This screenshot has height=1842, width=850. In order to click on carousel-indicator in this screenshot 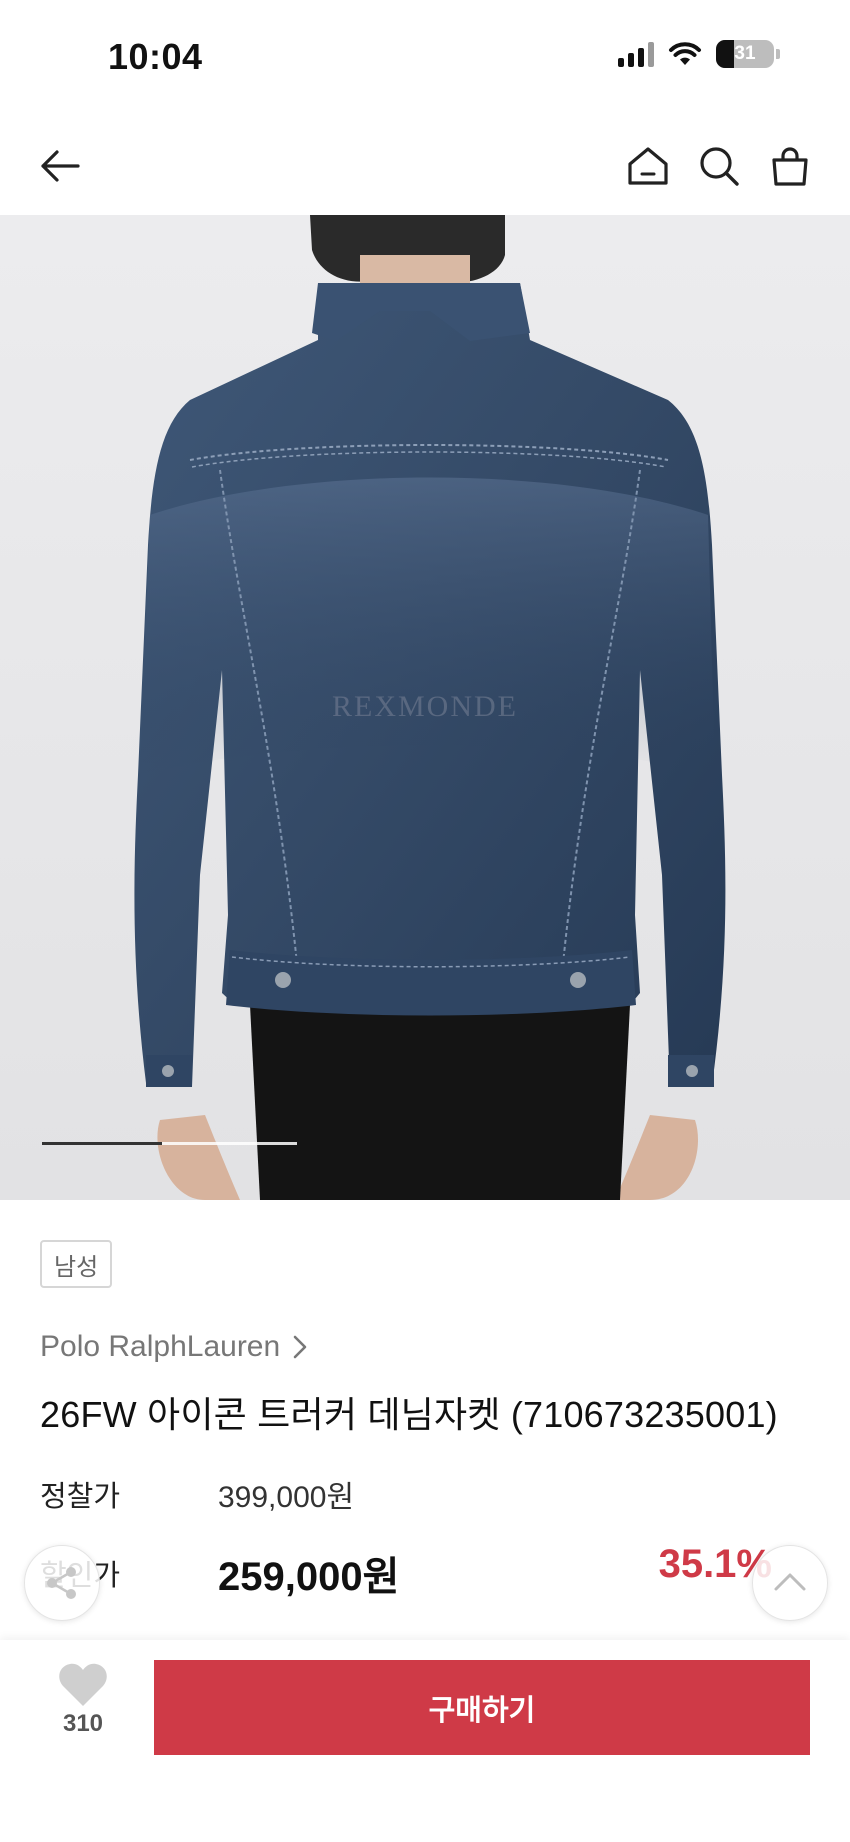, I will do `click(169, 1143)`.